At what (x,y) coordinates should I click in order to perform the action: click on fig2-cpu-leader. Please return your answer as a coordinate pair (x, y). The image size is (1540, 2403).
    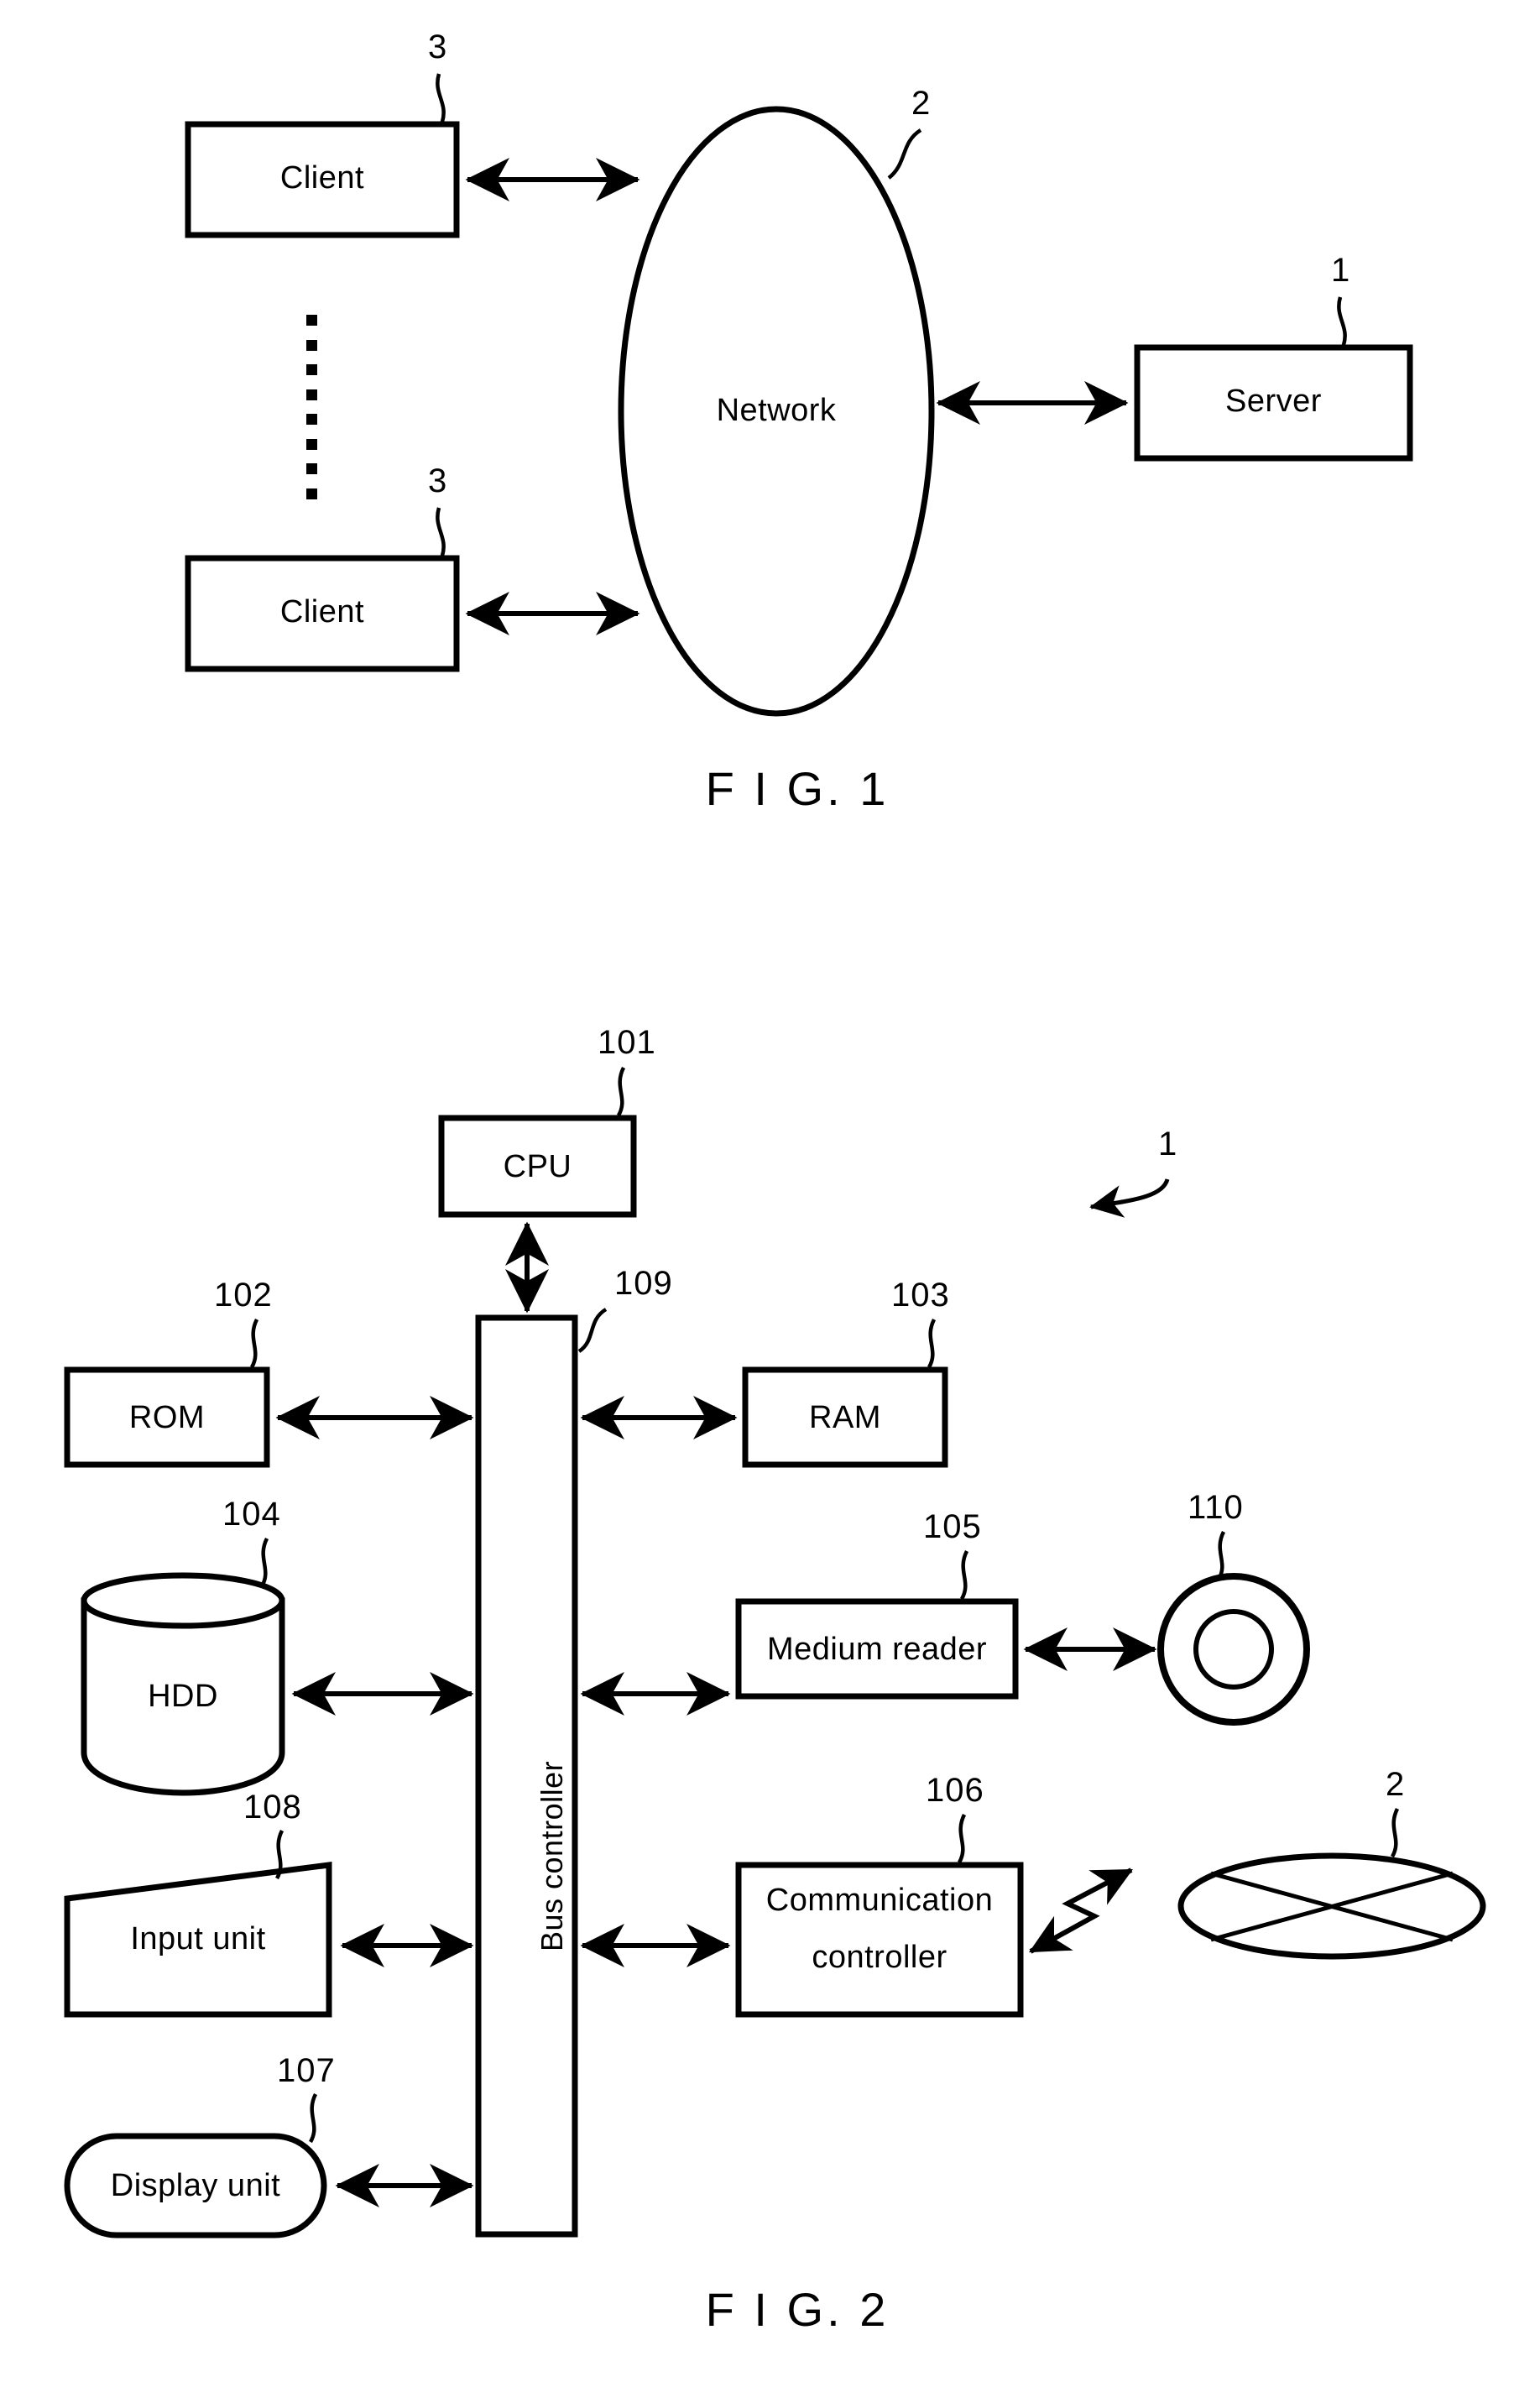
    Looking at the image, I should click on (621, 1091).